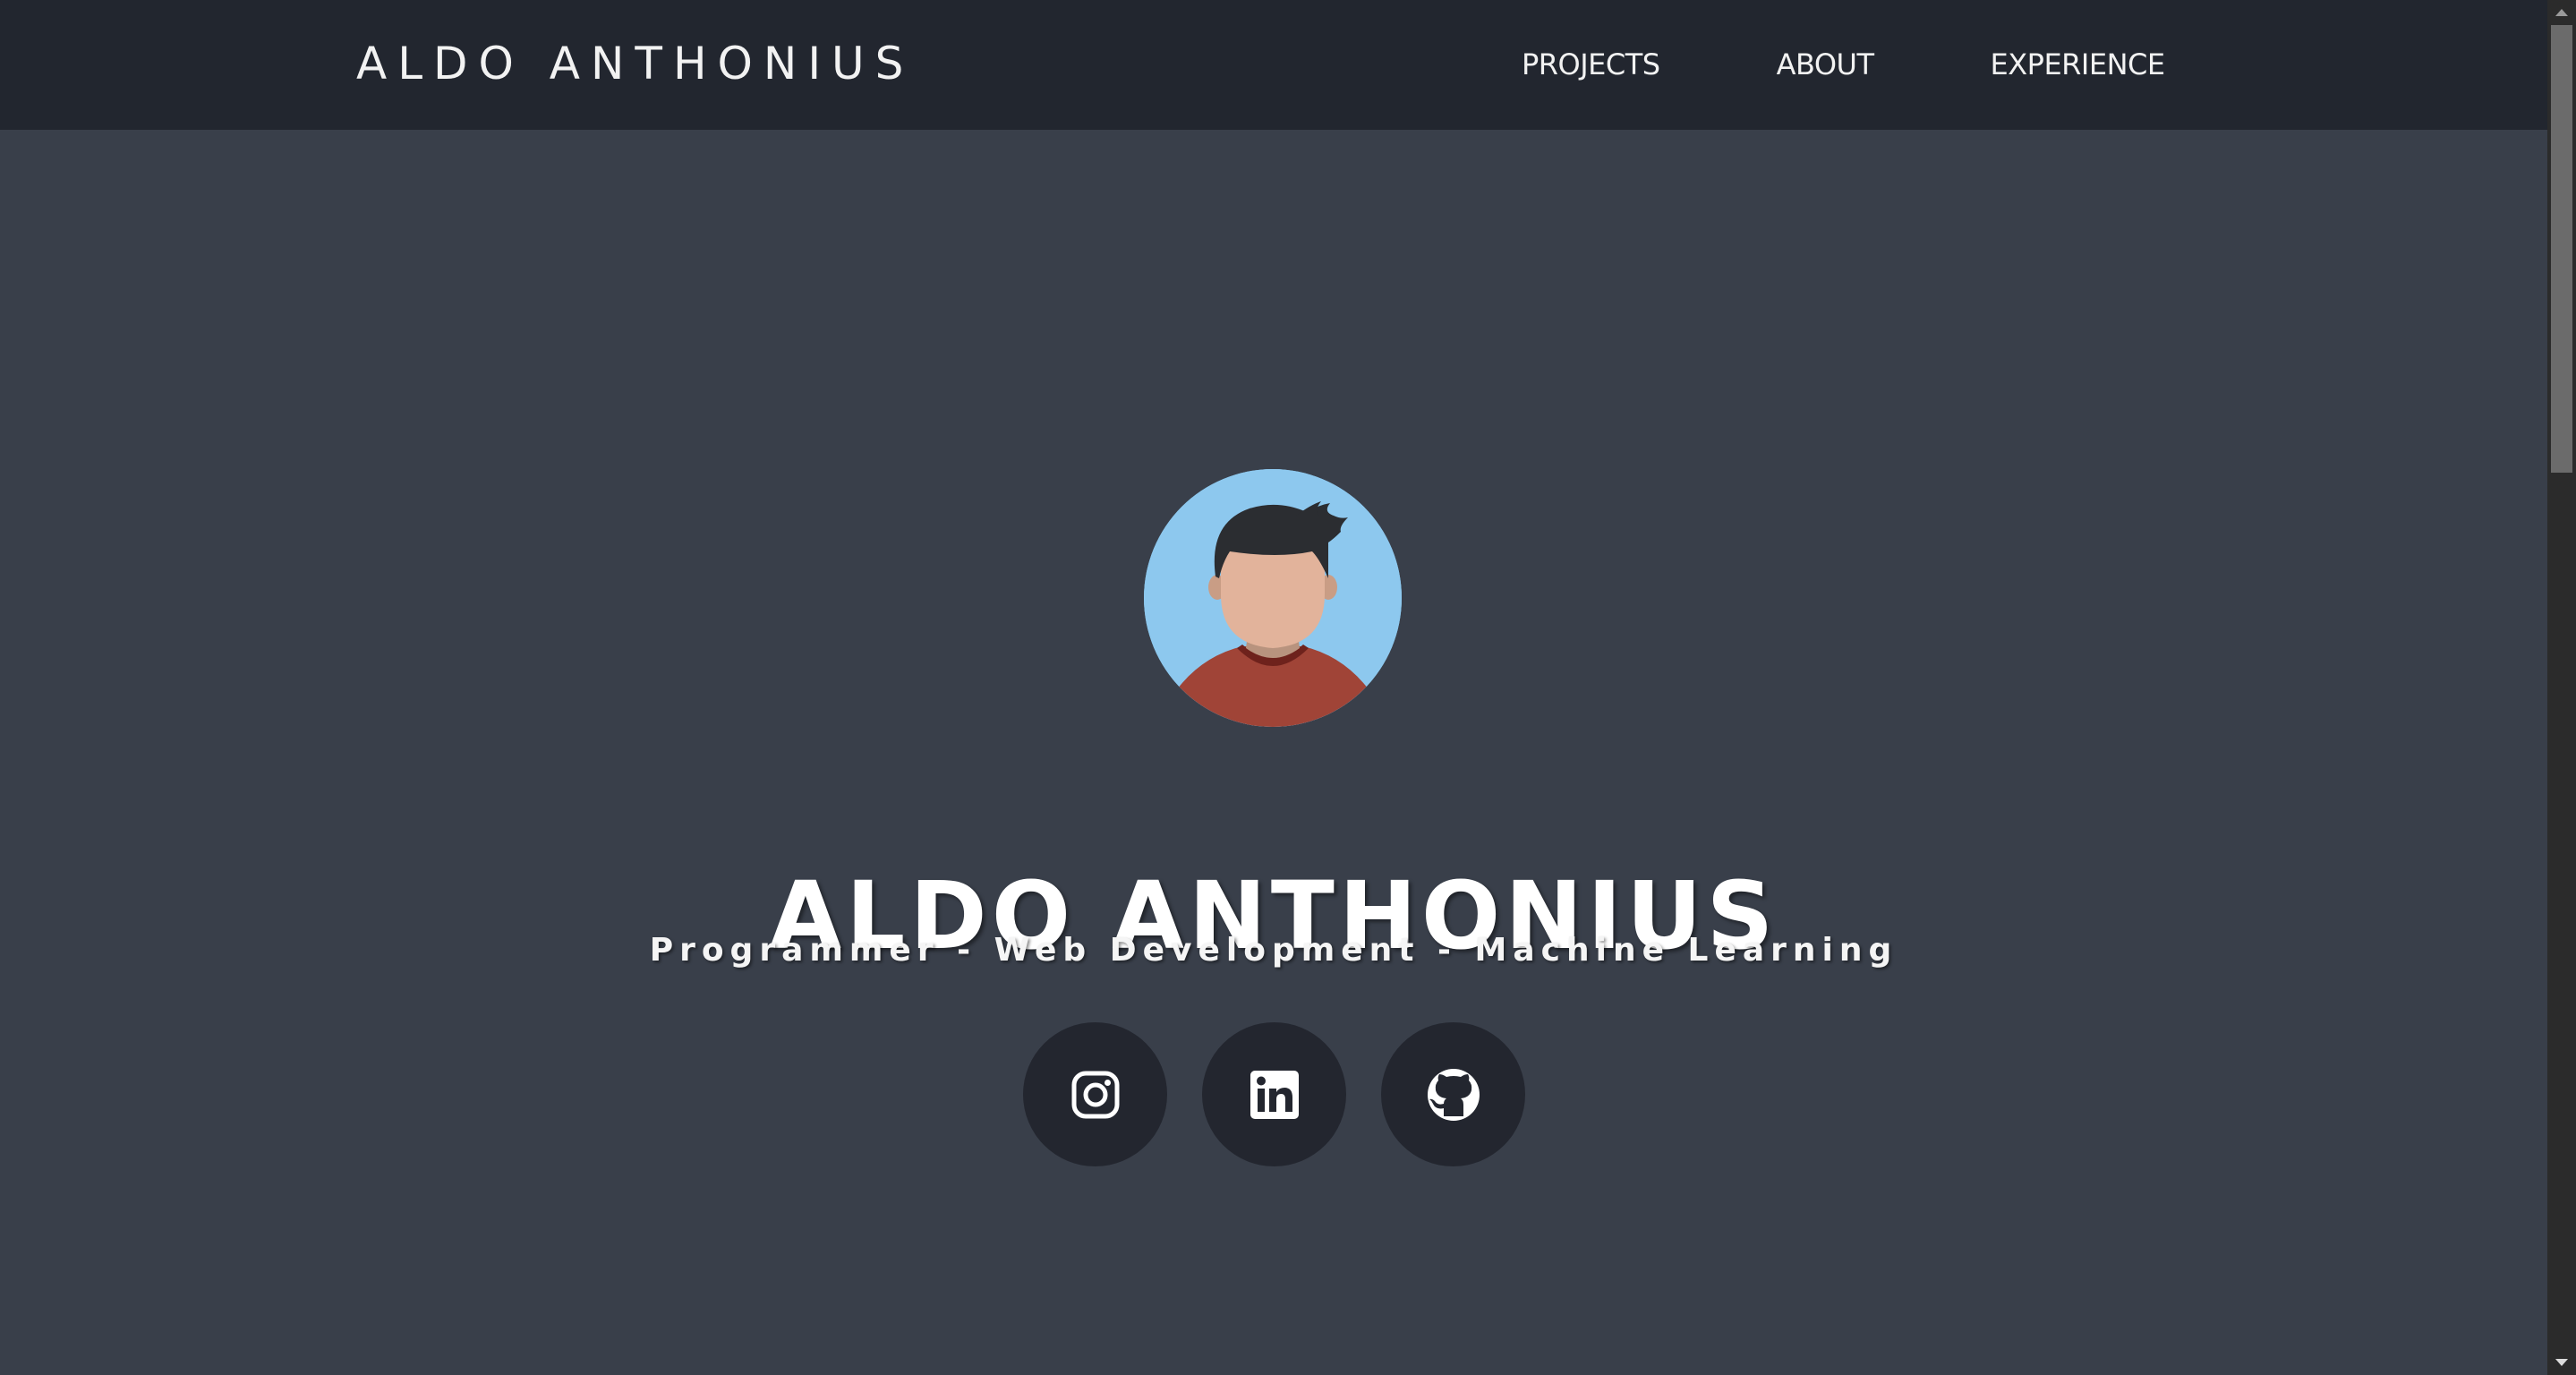 This screenshot has width=2576, height=1375. I want to click on github-button, so click(1453, 1094).